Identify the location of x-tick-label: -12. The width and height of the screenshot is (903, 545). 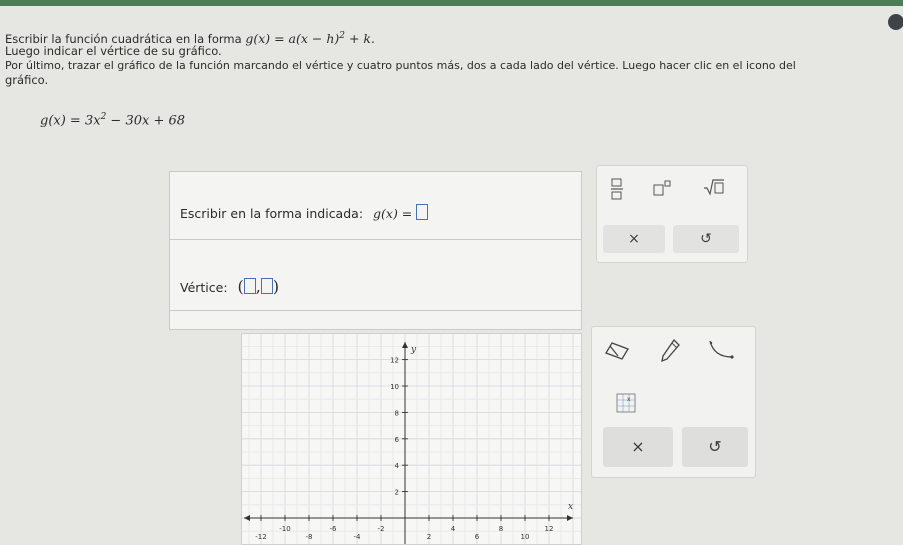
(260, 537).